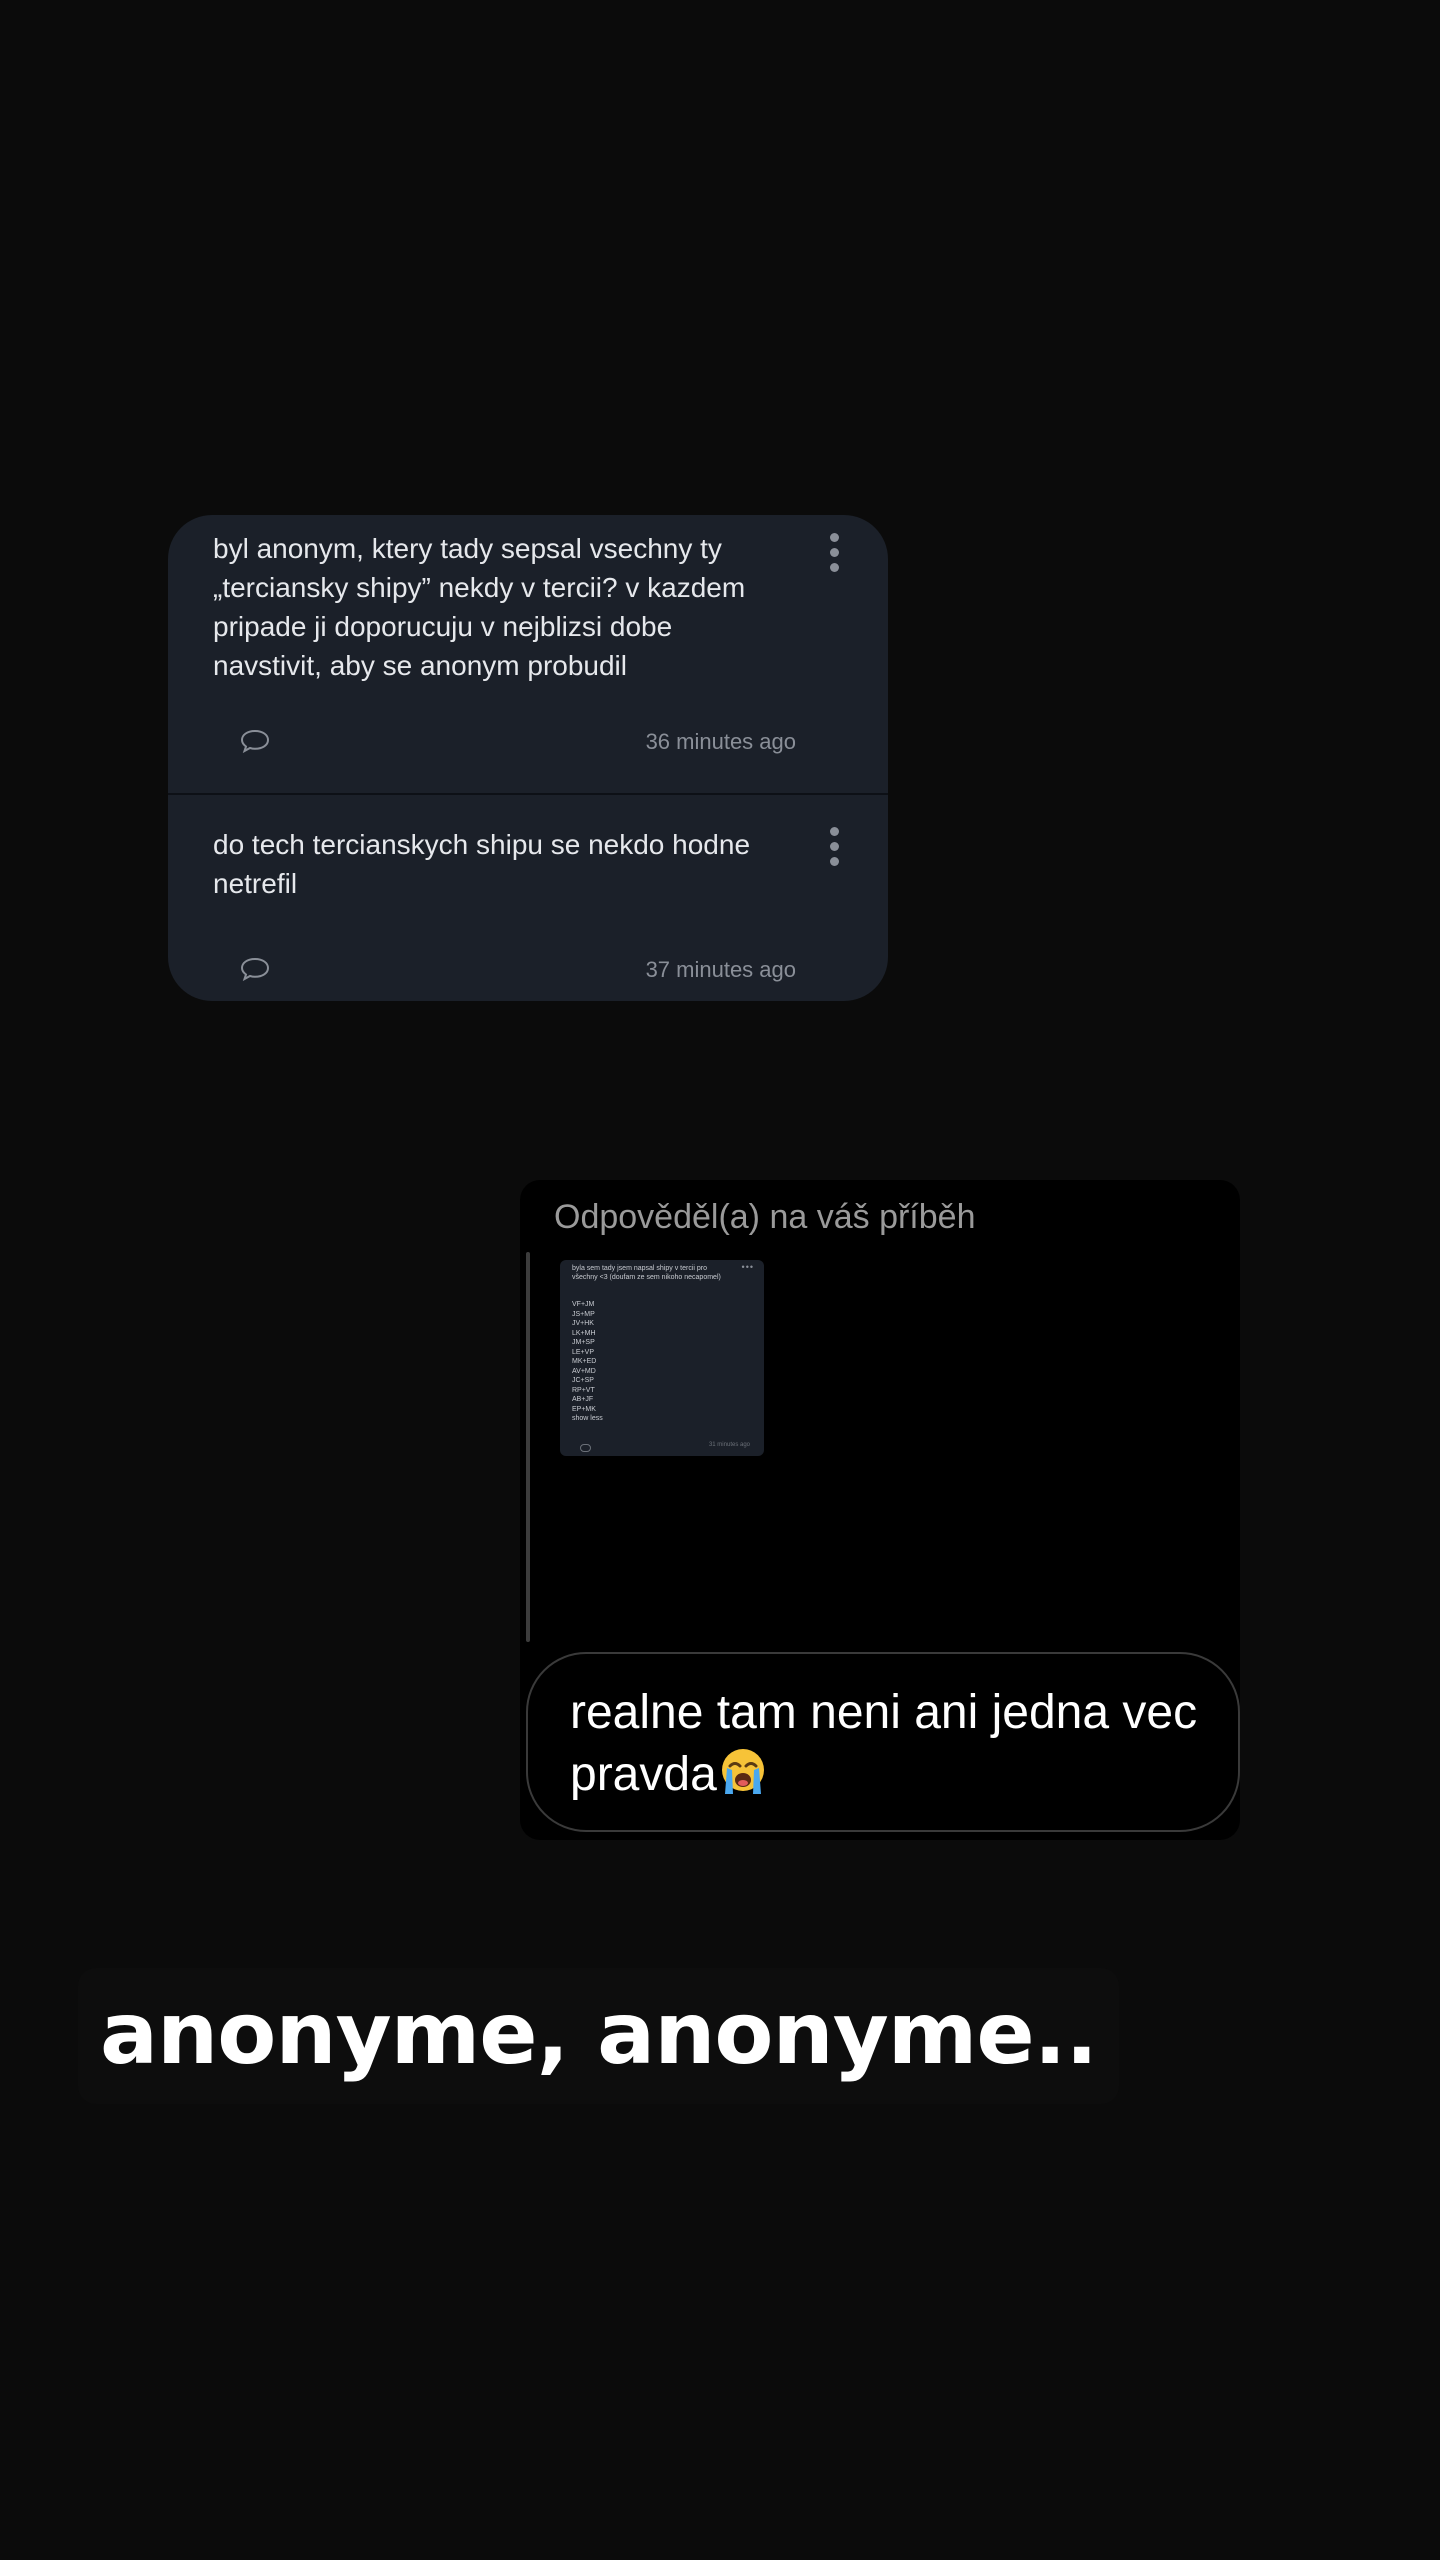 The height and width of the screenshot is (2560, 1440). What do you see at coordinates (585, 1448) in the screenshot?
I see `thumbnail-comment-icon` at bounding box center [585, 1448].